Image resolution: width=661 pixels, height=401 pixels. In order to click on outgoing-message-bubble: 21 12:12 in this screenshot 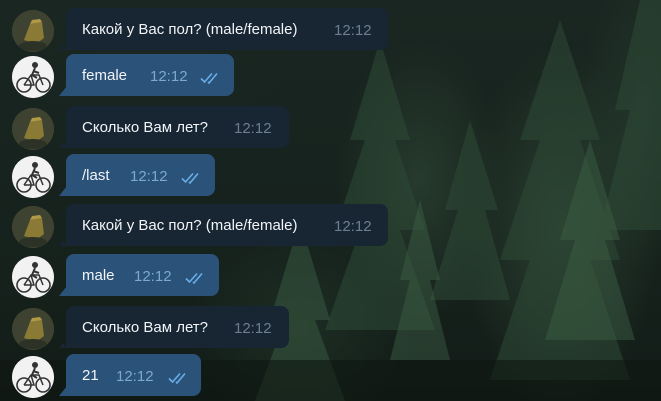, I will do `click(133, 375)`.